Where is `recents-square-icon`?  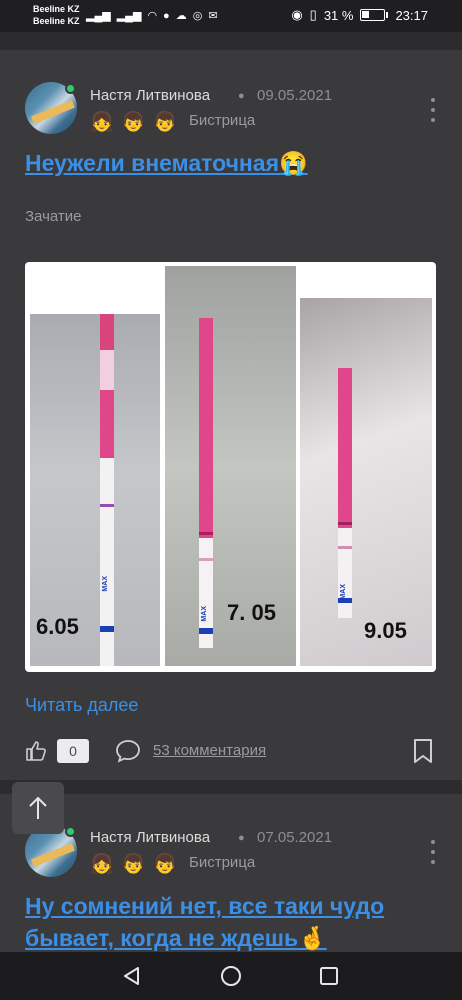 recents-square-icon is located at coordinates (329, 976).